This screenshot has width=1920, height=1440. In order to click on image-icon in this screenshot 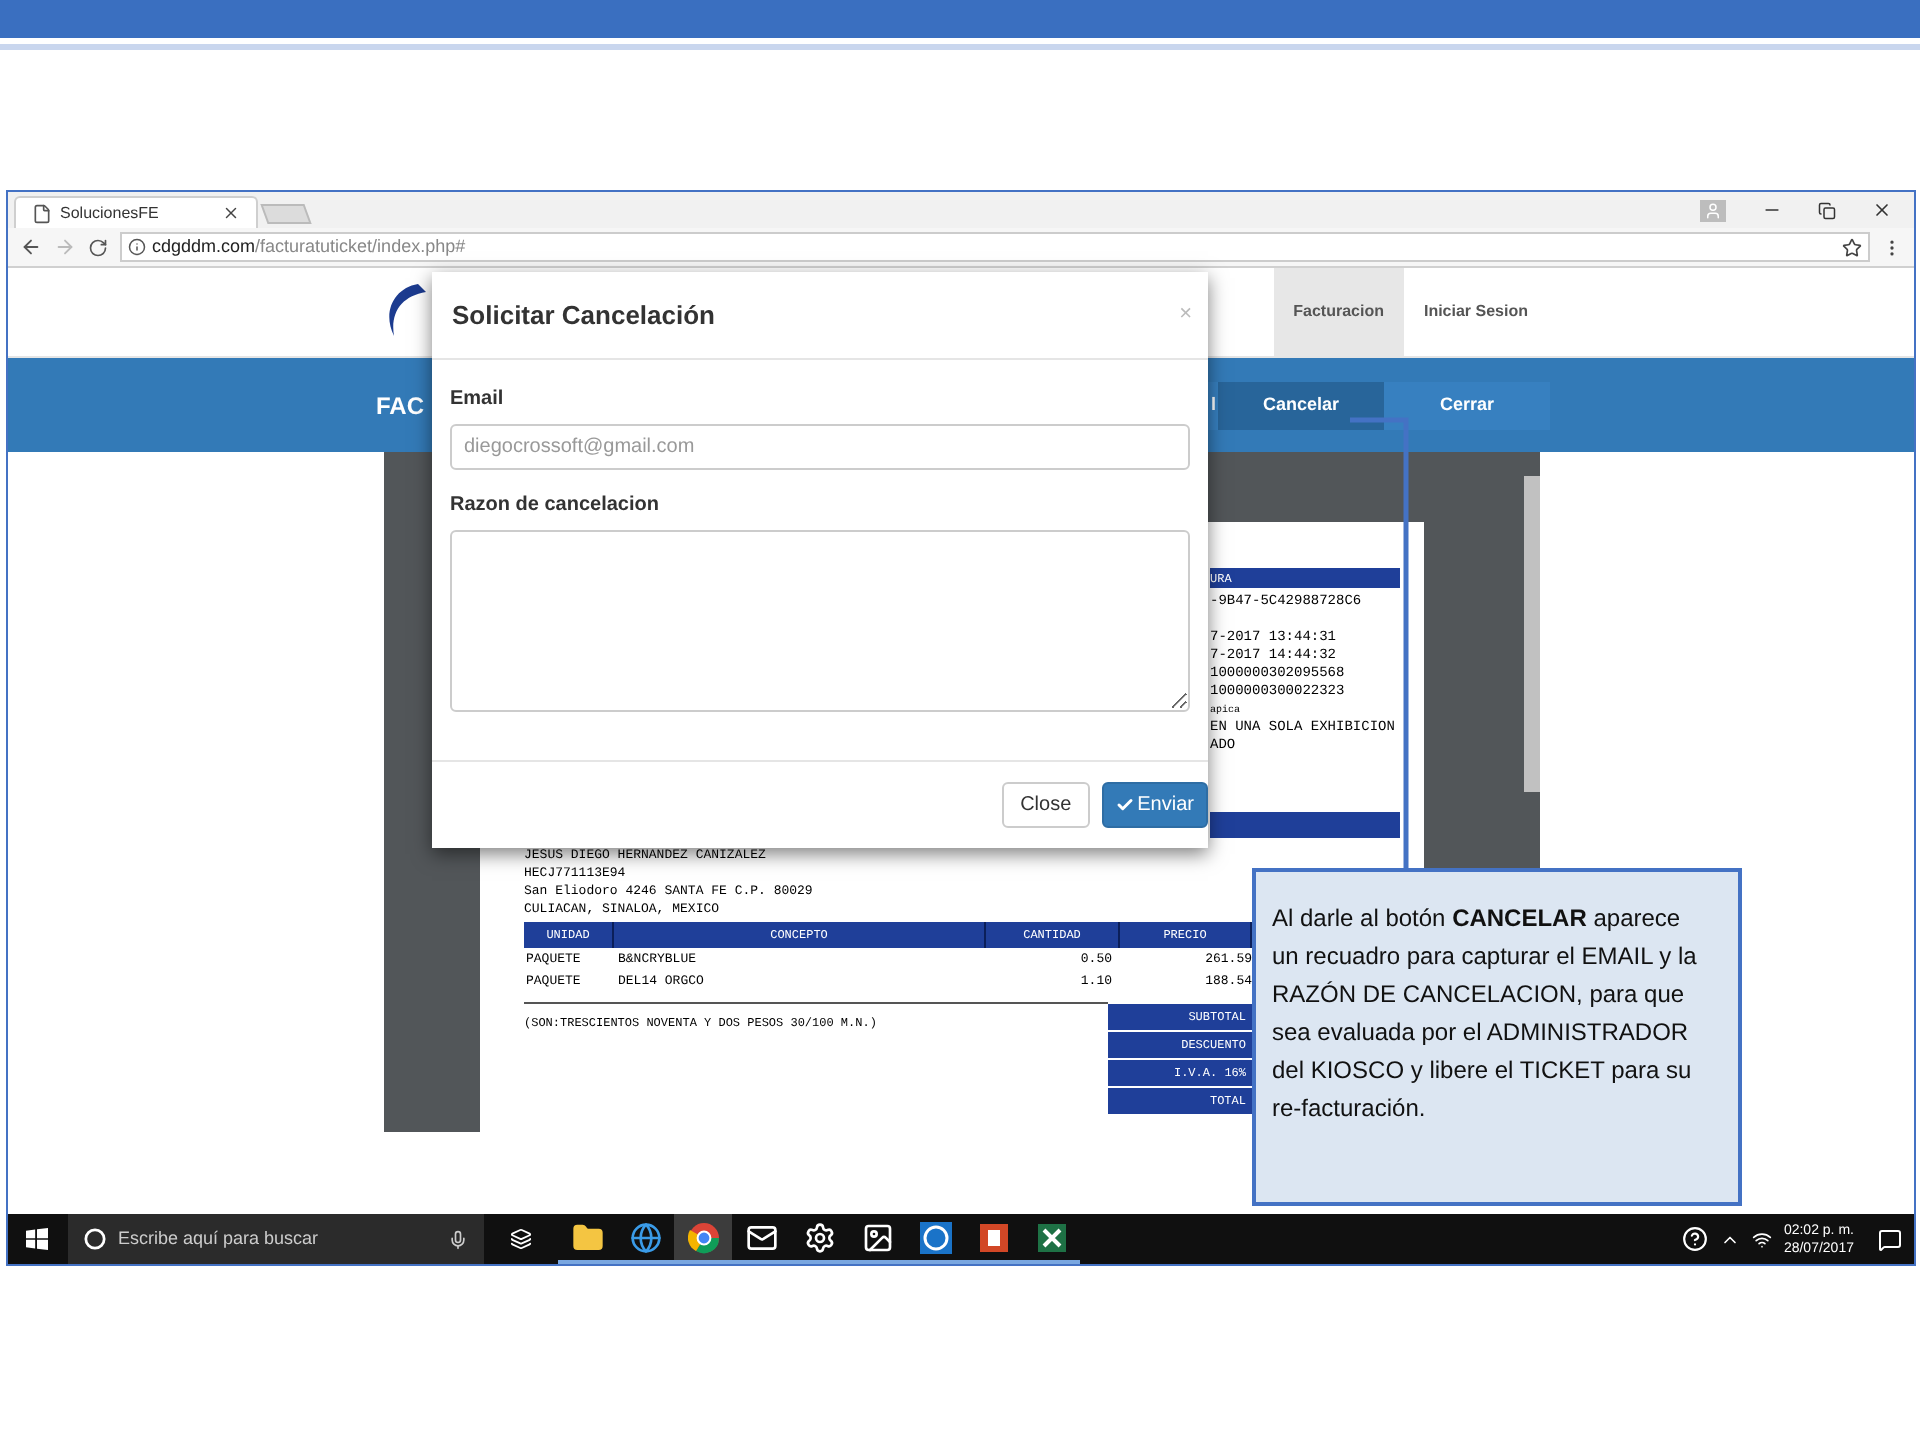, I will do `click(877, 1237)`.